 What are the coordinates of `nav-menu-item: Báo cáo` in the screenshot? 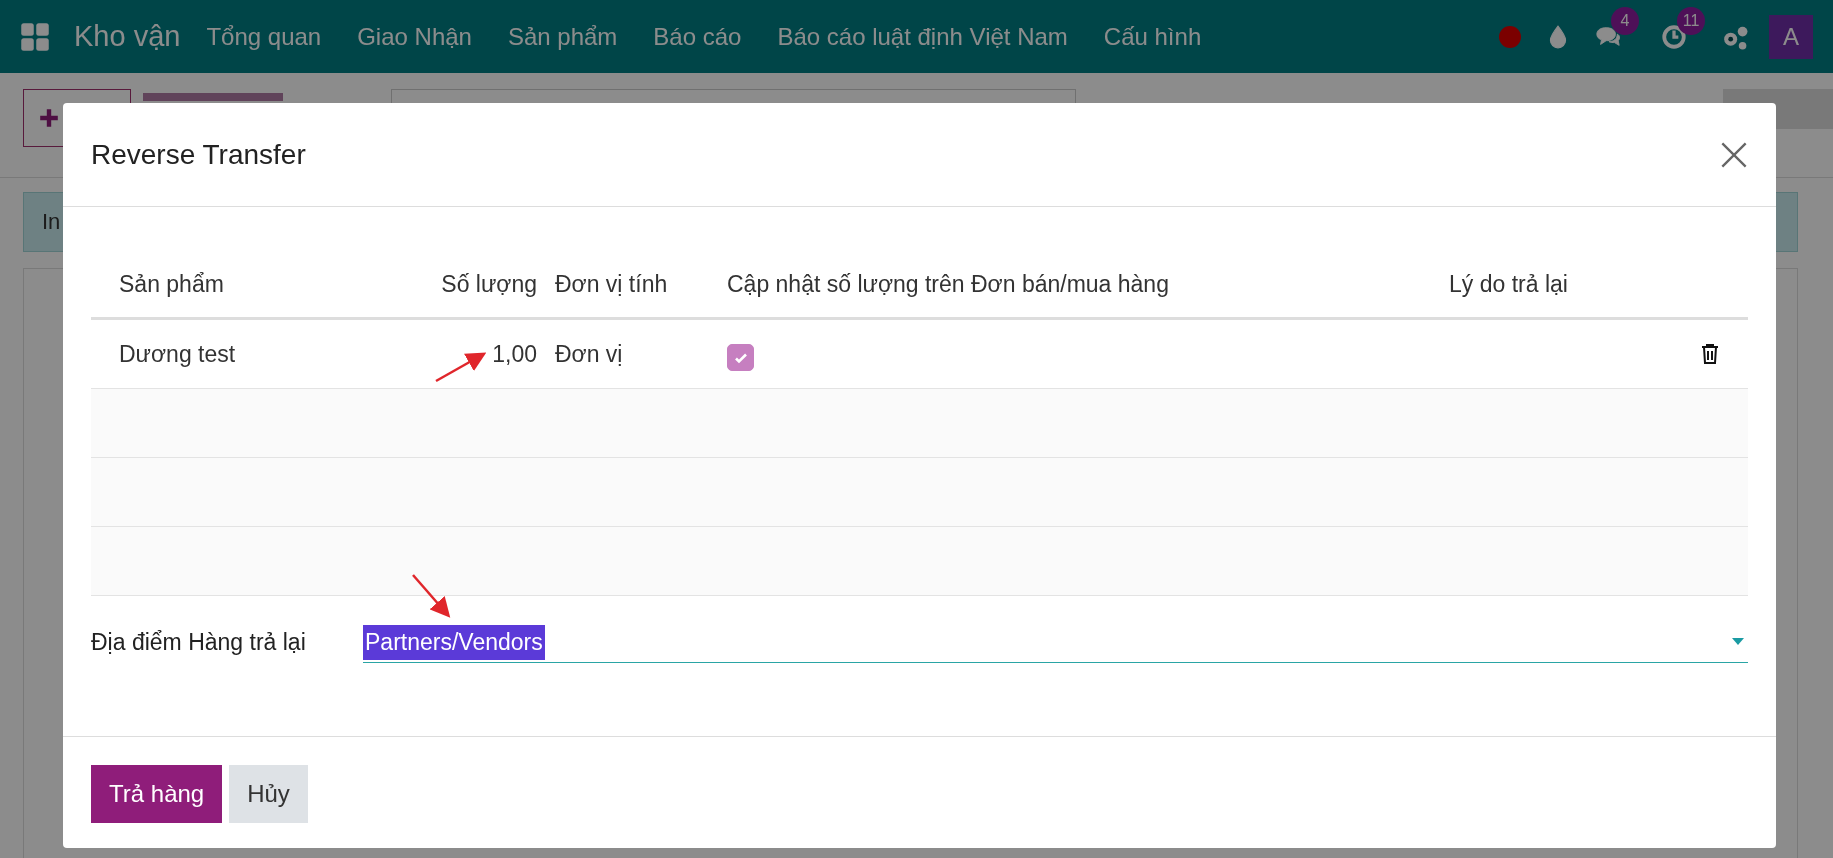 It's located at (697, 36).